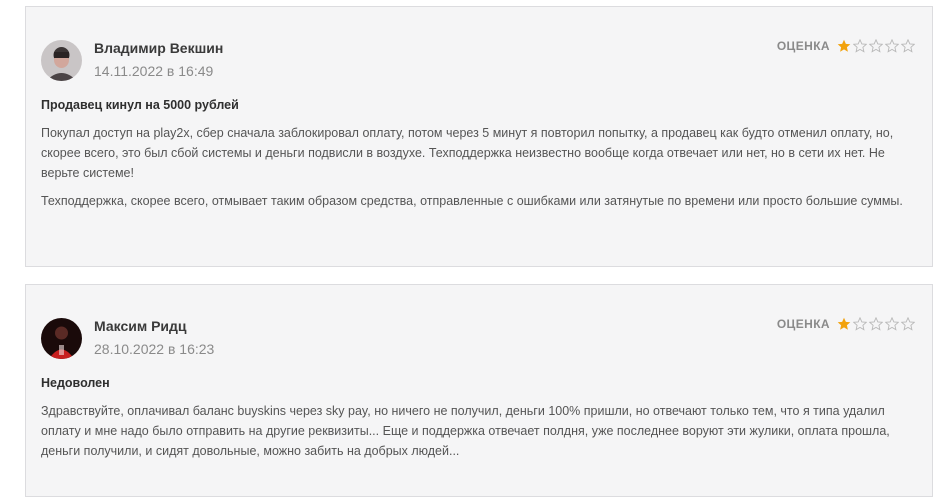 The height and width of the screenshot is (500, 940). I want to click on review-title: Недоволен, so click(75, 383).